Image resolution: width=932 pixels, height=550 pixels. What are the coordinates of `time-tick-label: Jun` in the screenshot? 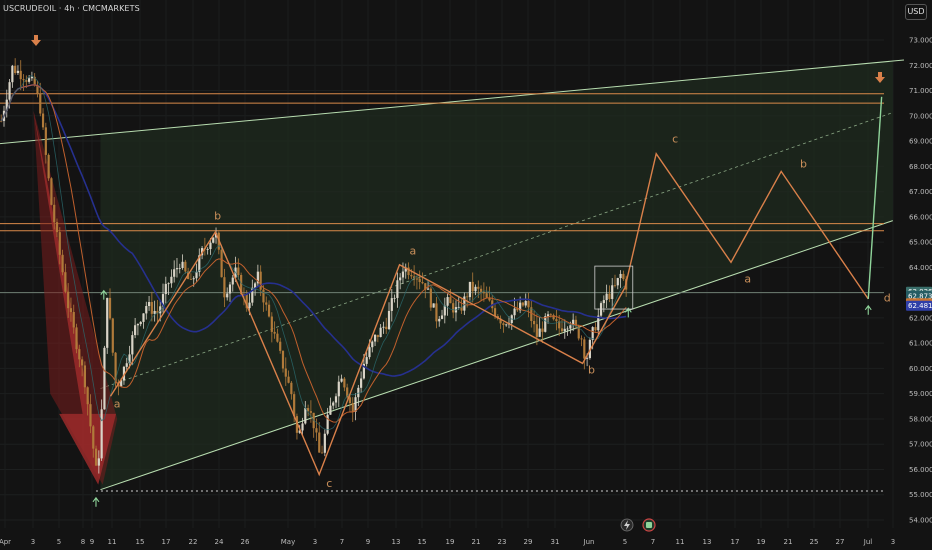 It's located at (589, 542).